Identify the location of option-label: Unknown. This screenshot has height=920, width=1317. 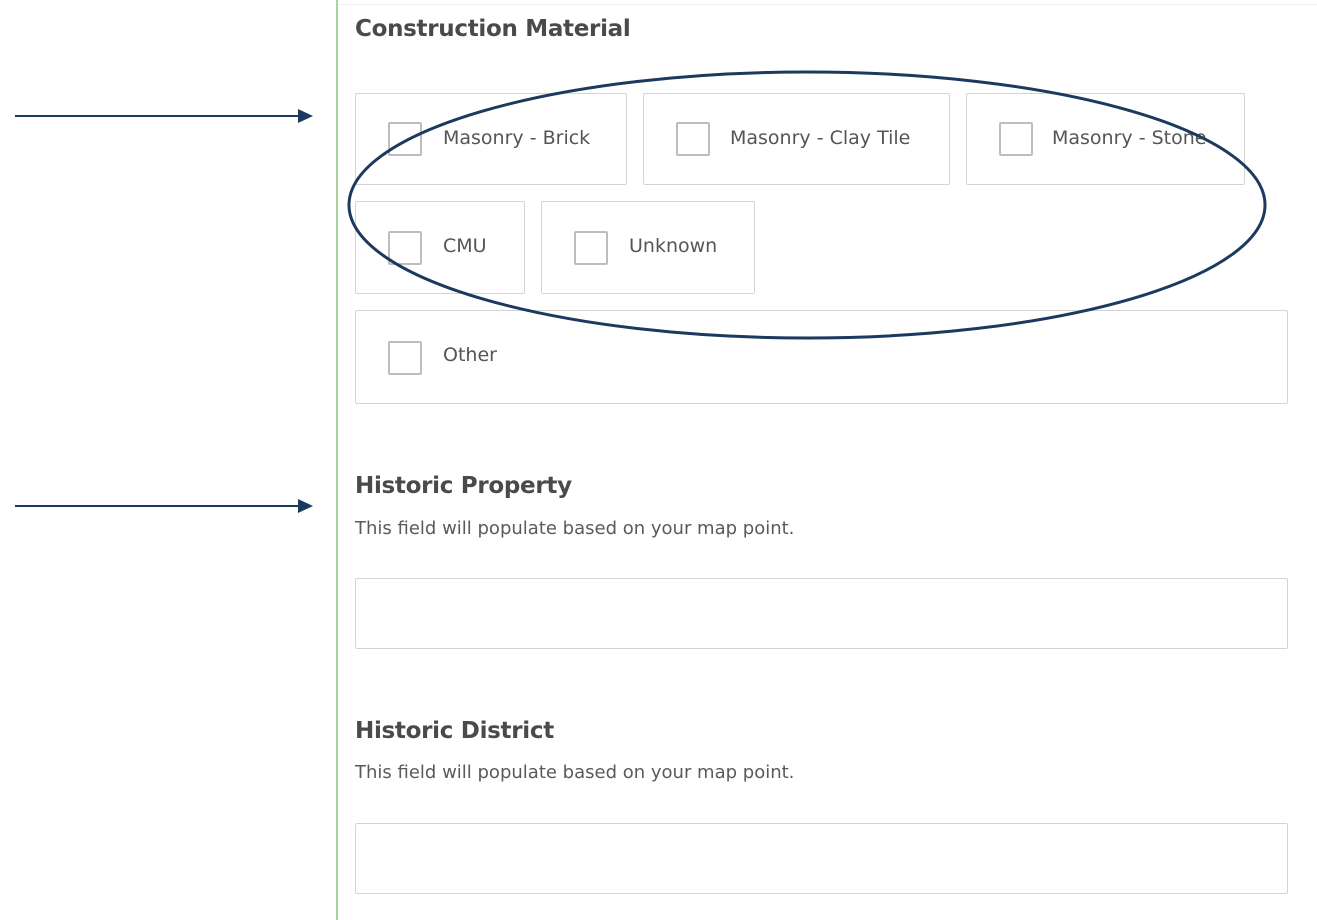
(673, 246).